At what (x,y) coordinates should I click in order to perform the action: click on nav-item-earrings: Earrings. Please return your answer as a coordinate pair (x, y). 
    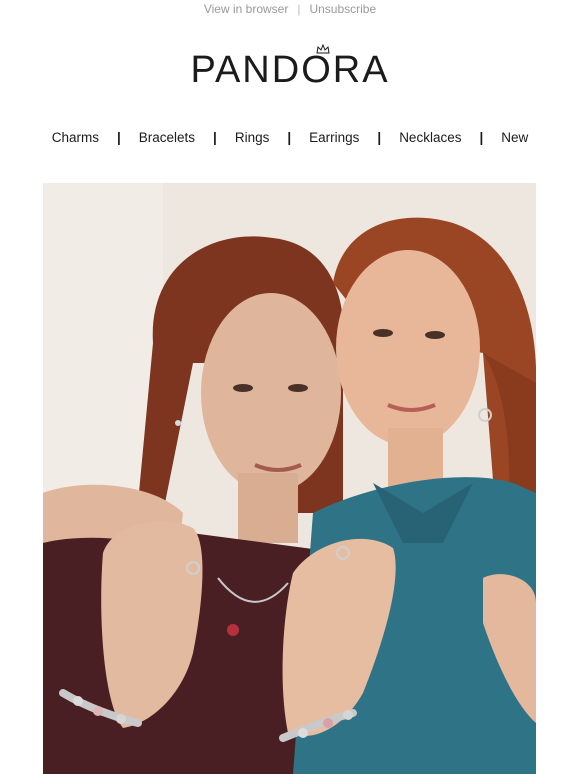
    Looking at the image, I should click on (334, 137).